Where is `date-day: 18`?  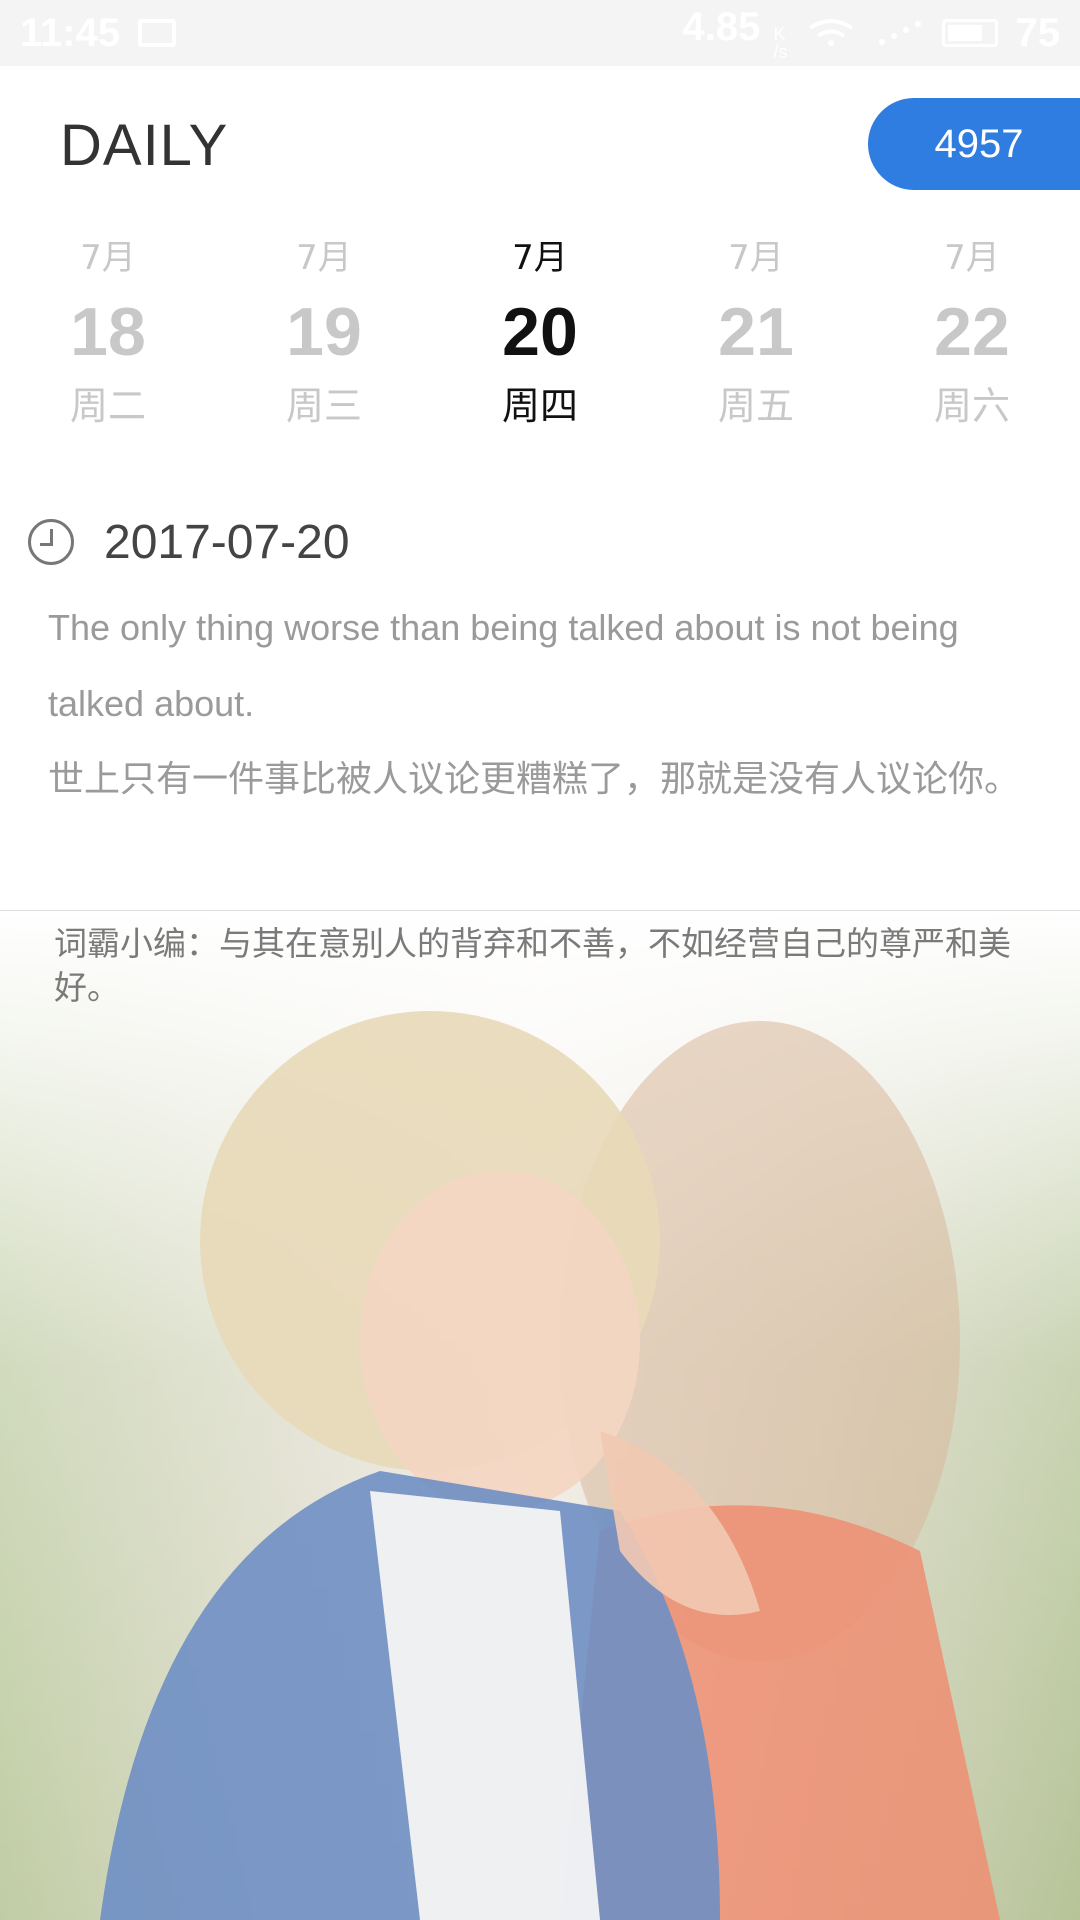 date-day: 18 is located at coordinates (108, 332).